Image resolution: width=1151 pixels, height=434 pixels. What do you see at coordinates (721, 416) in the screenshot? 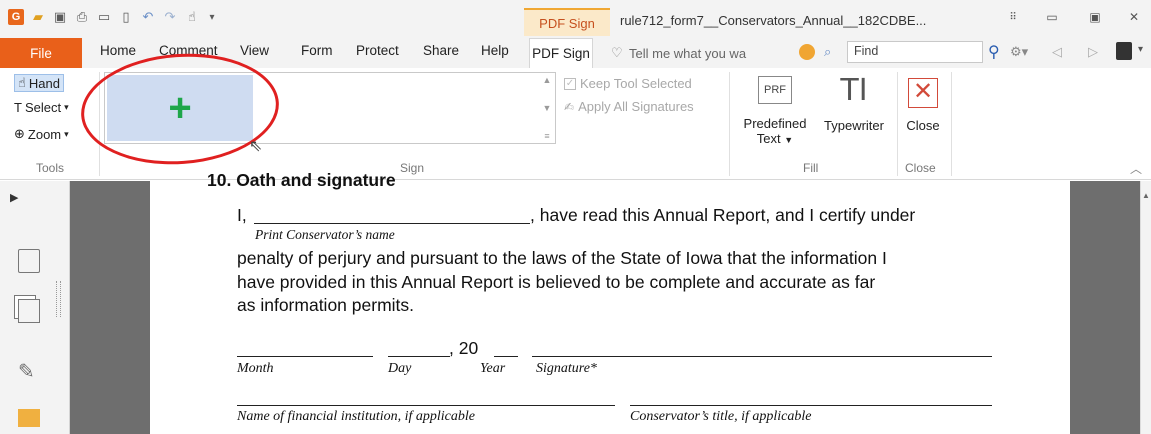
I see `conservator-title-caption: Conservator’s title, if applicable` at bounding box center [721, 416].